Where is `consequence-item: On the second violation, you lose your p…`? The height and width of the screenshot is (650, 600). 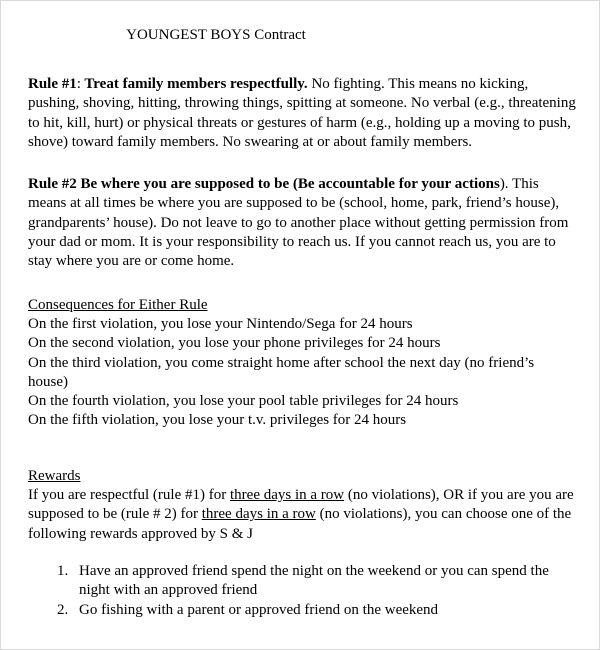 consequence-item: On the second violation, you lose your p… is located at coordinates (234, 343).